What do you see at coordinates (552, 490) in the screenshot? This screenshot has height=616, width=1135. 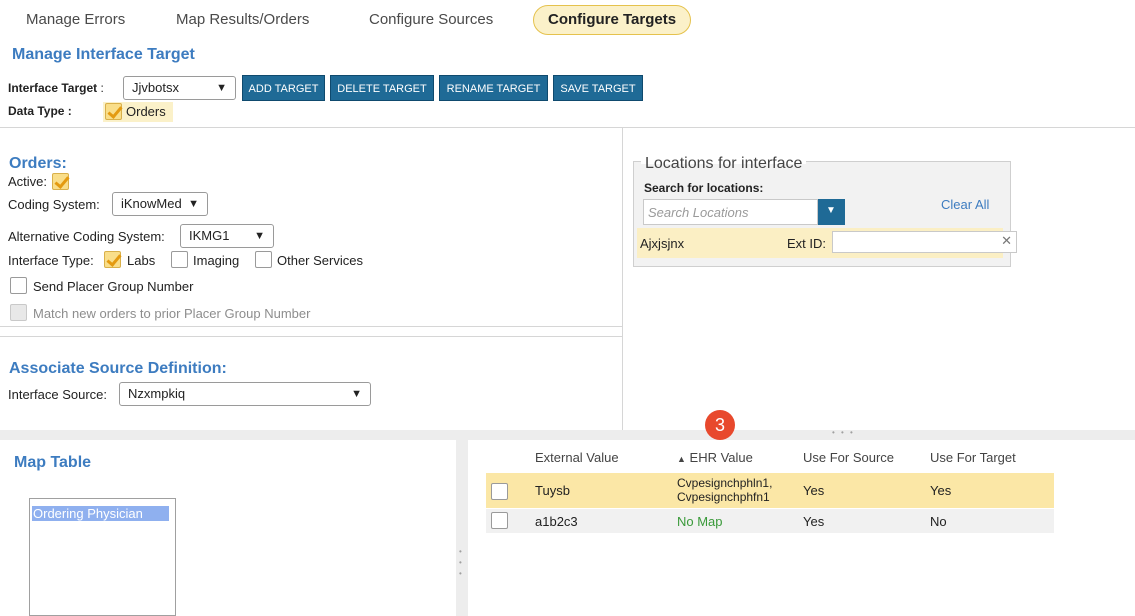 I see `cell-external: Tuysb` at bounding box center [552, 490].